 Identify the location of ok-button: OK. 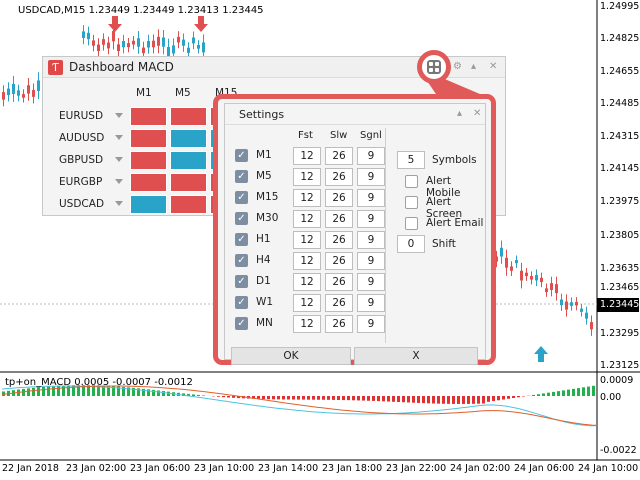
(291, 356).